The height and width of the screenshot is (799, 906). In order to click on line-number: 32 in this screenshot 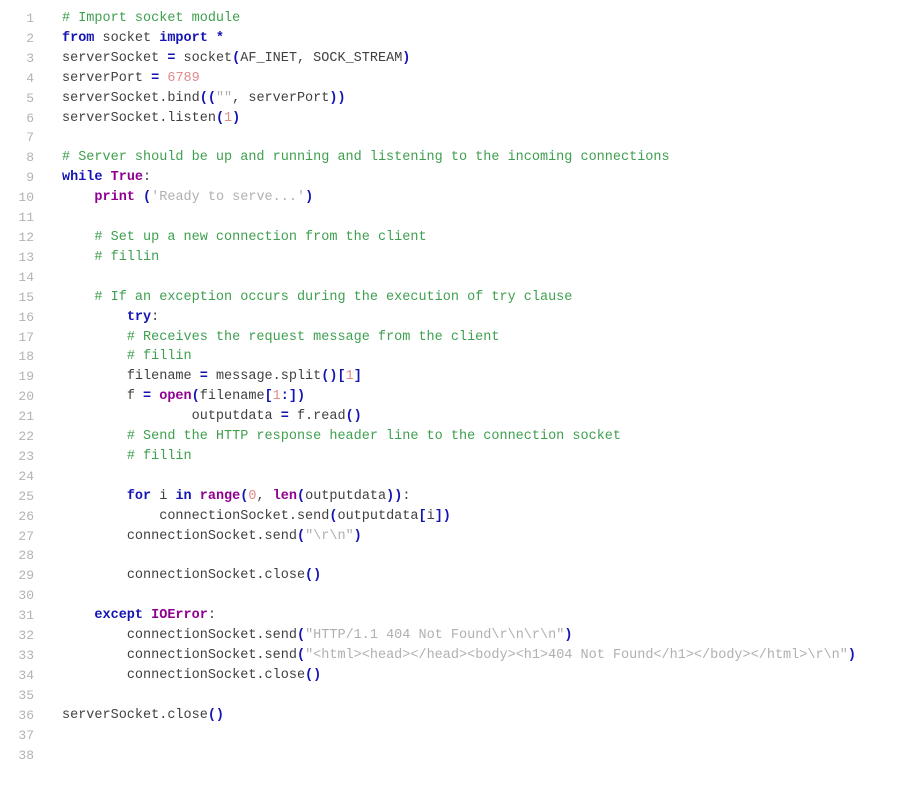, I will do `click(26, 636)`.